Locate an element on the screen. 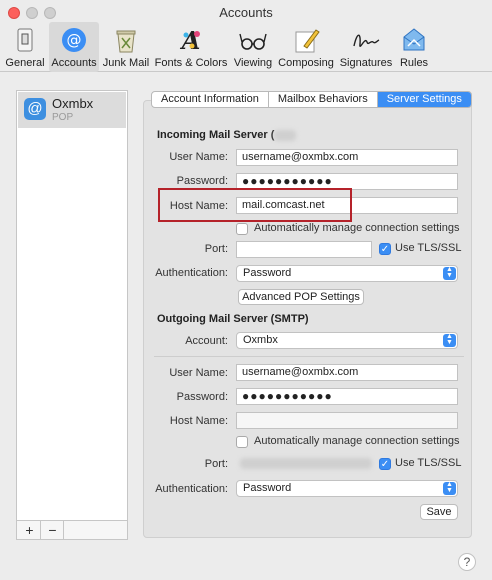 The width and height of the screenshot is (492, 580). outgoing-auth-value: Password is located at coordinates (267, 488).